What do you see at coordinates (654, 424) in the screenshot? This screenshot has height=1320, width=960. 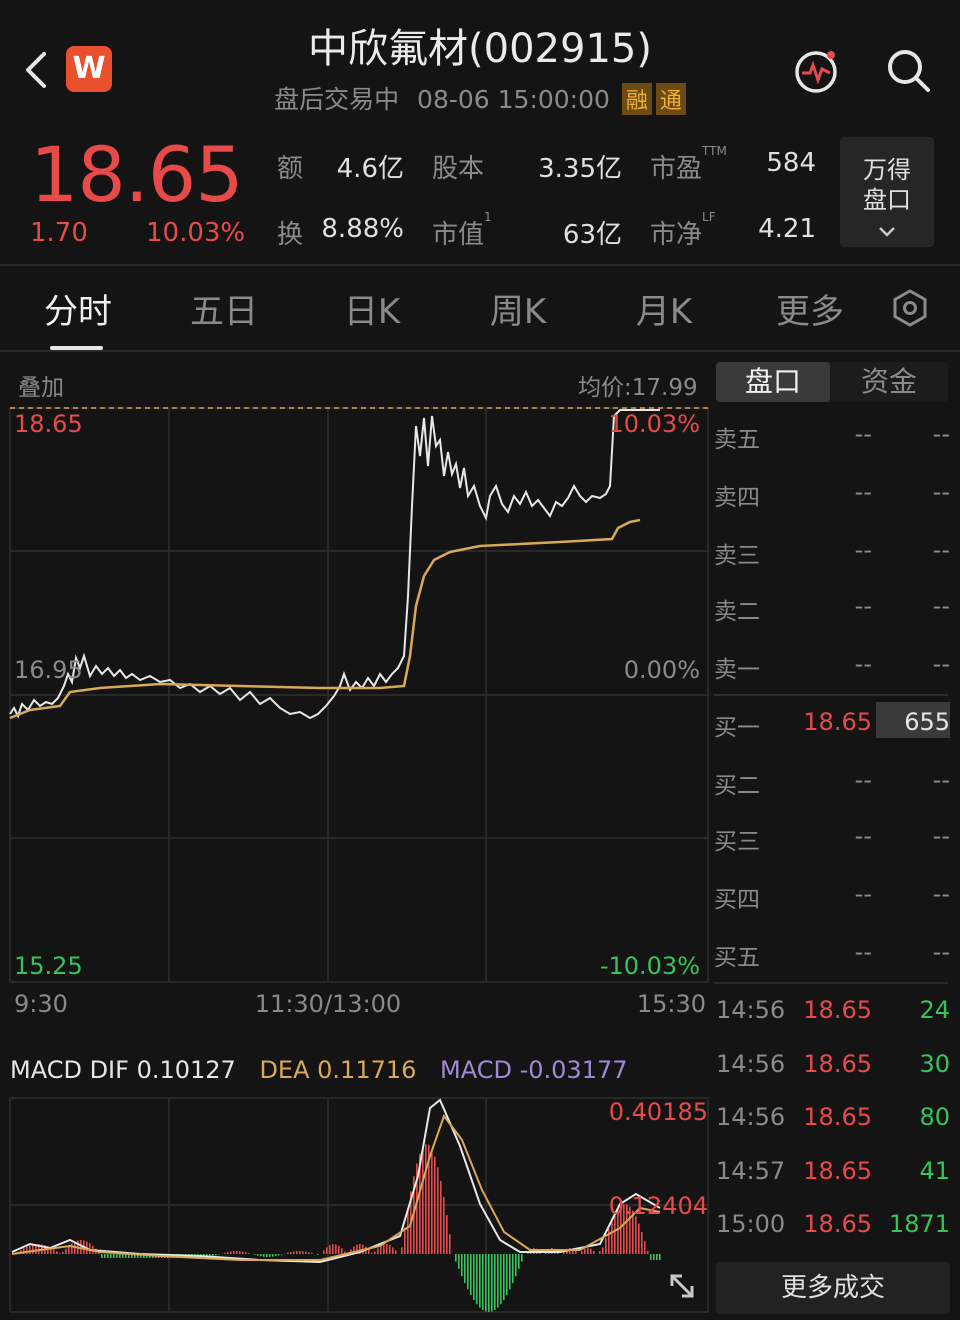 I see `high-pct-label: 10.03%` at bounding box center [654, 424].